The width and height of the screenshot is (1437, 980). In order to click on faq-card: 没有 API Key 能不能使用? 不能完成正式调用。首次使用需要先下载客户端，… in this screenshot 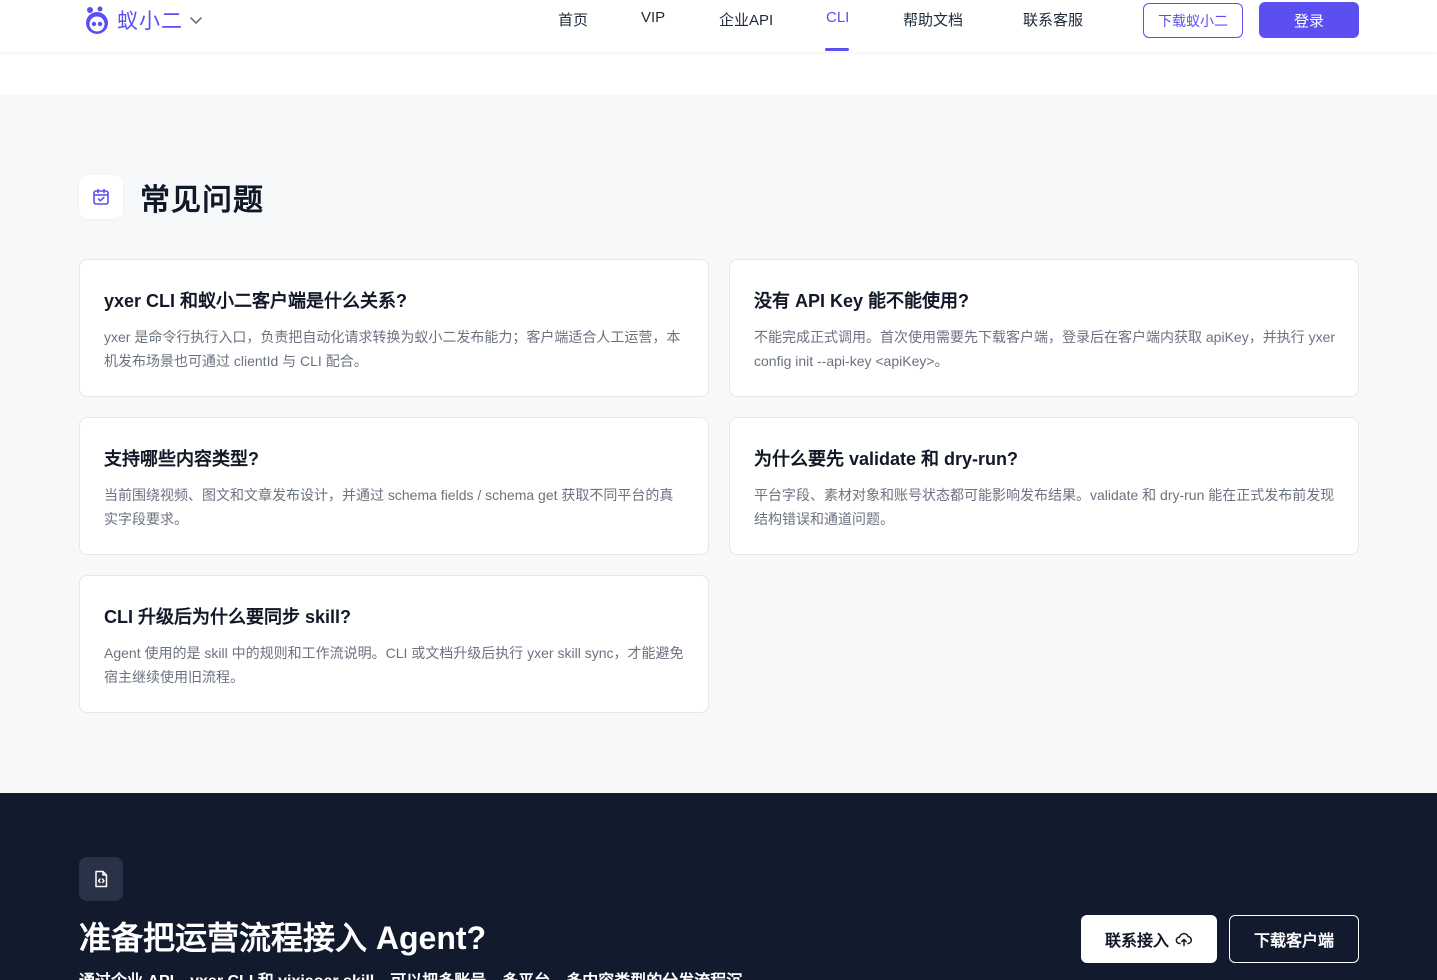, I will do `click(1044, 328)`.